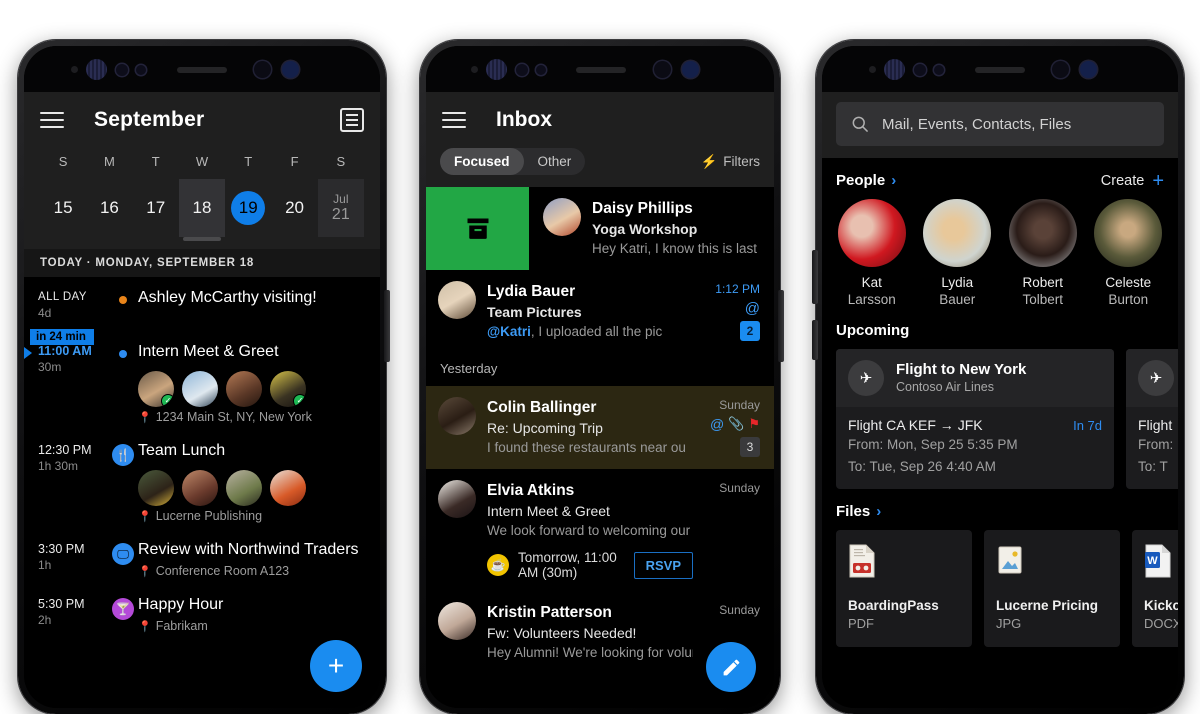 This screenshot has height=714, width=1200. What do you see at coordinates (45, 565) in the screenshot?
I see `event-duration: 1h` at bounding box center [45, 565].